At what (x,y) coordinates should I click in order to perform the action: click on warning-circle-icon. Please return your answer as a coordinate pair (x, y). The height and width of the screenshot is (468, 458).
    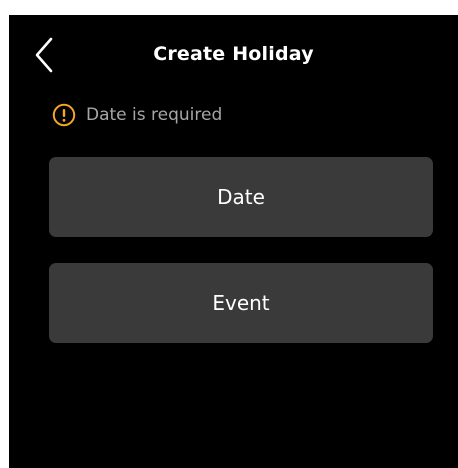
    Looking at the image, I should click on (64, 115).